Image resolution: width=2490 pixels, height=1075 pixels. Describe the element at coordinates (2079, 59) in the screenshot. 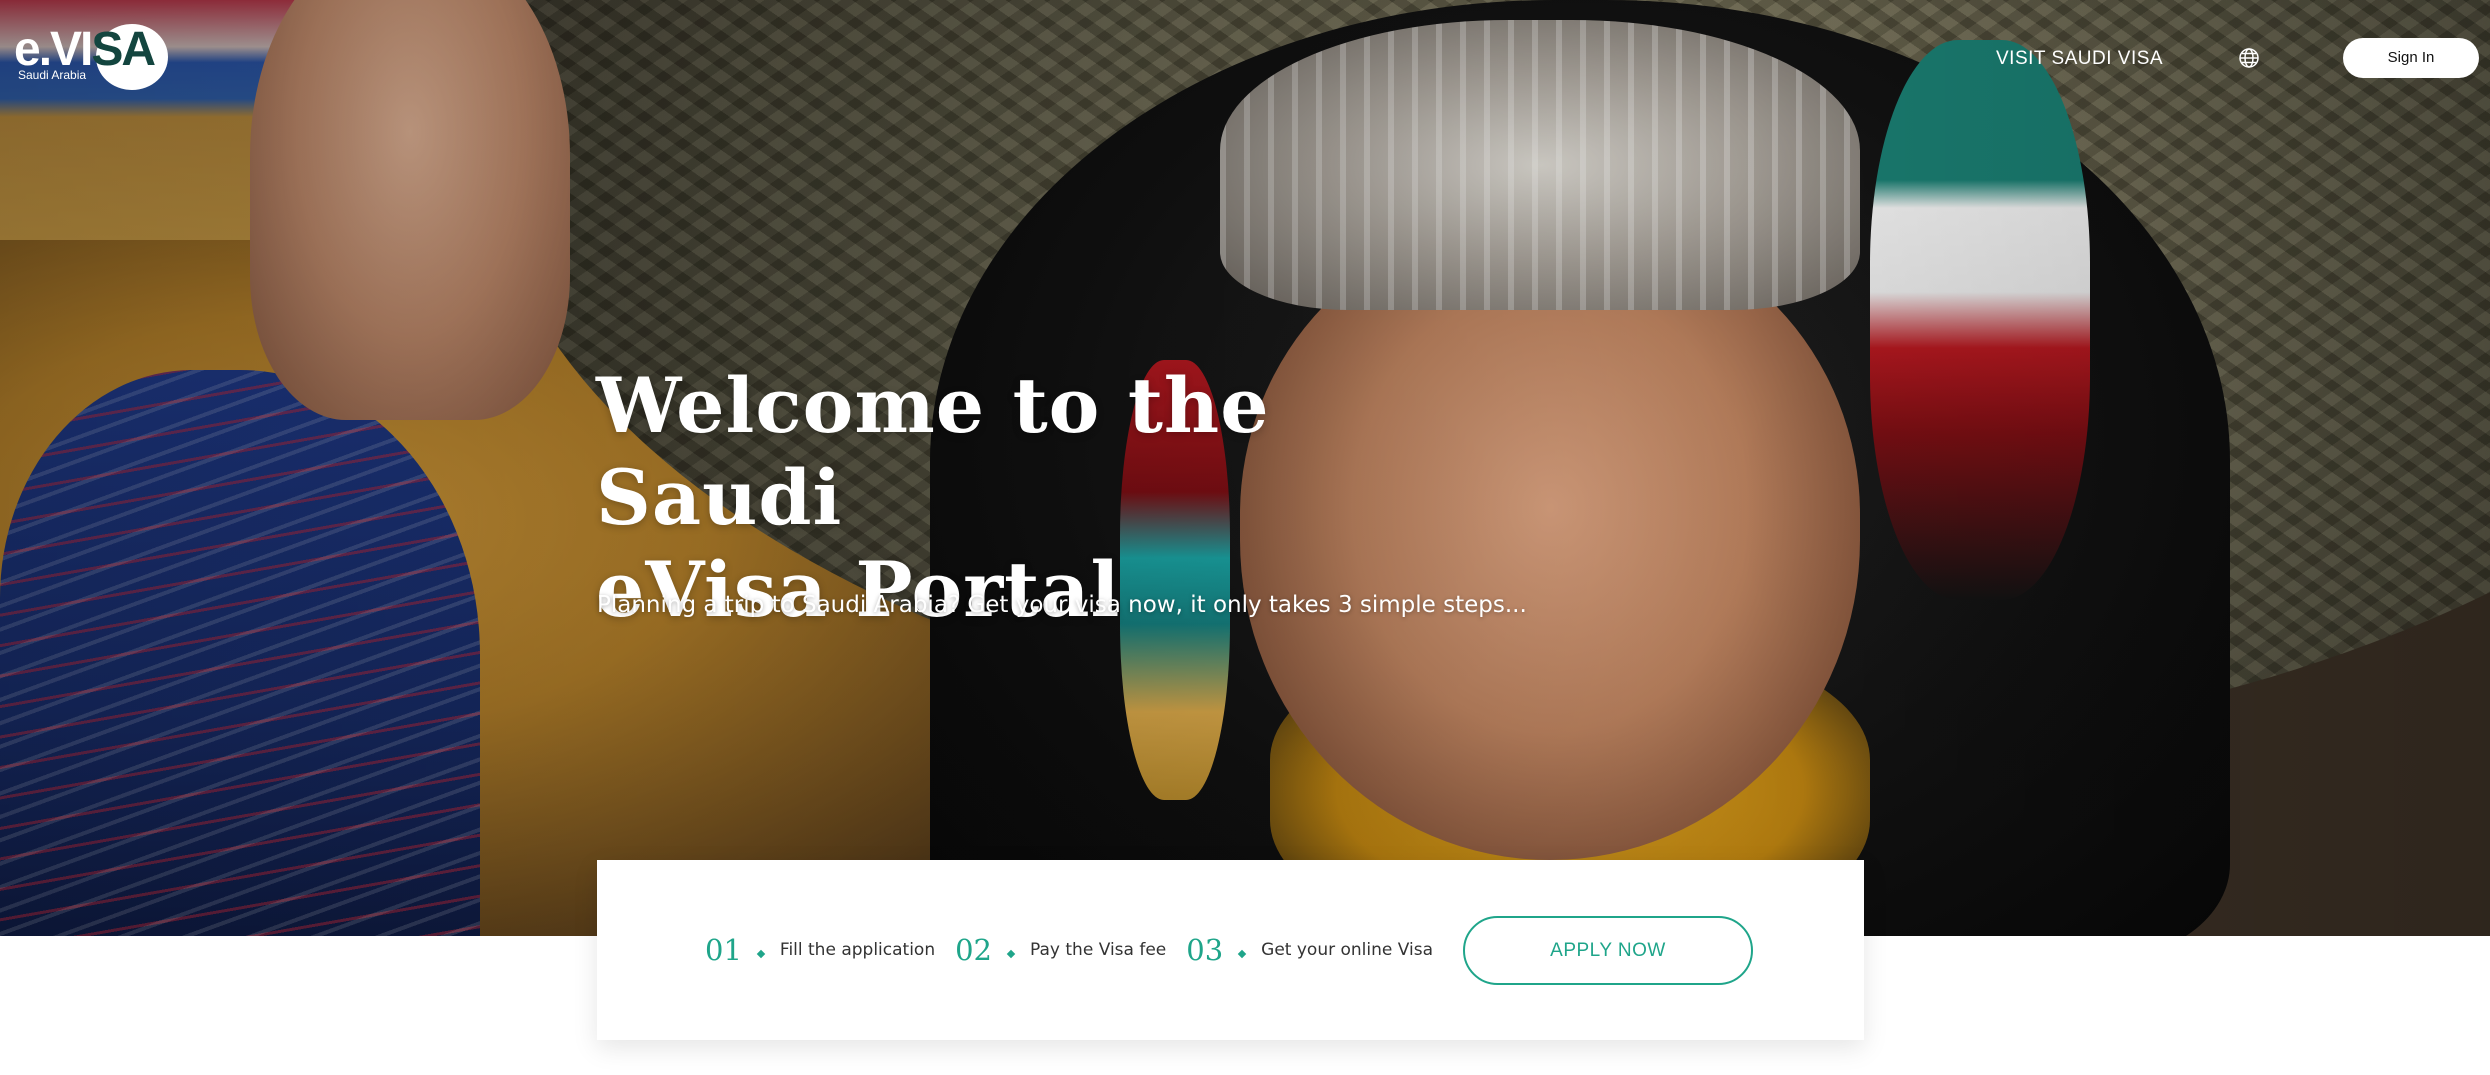

I see `visit-saudi-visa-link: VISIT SAUDI VISA` at that location.